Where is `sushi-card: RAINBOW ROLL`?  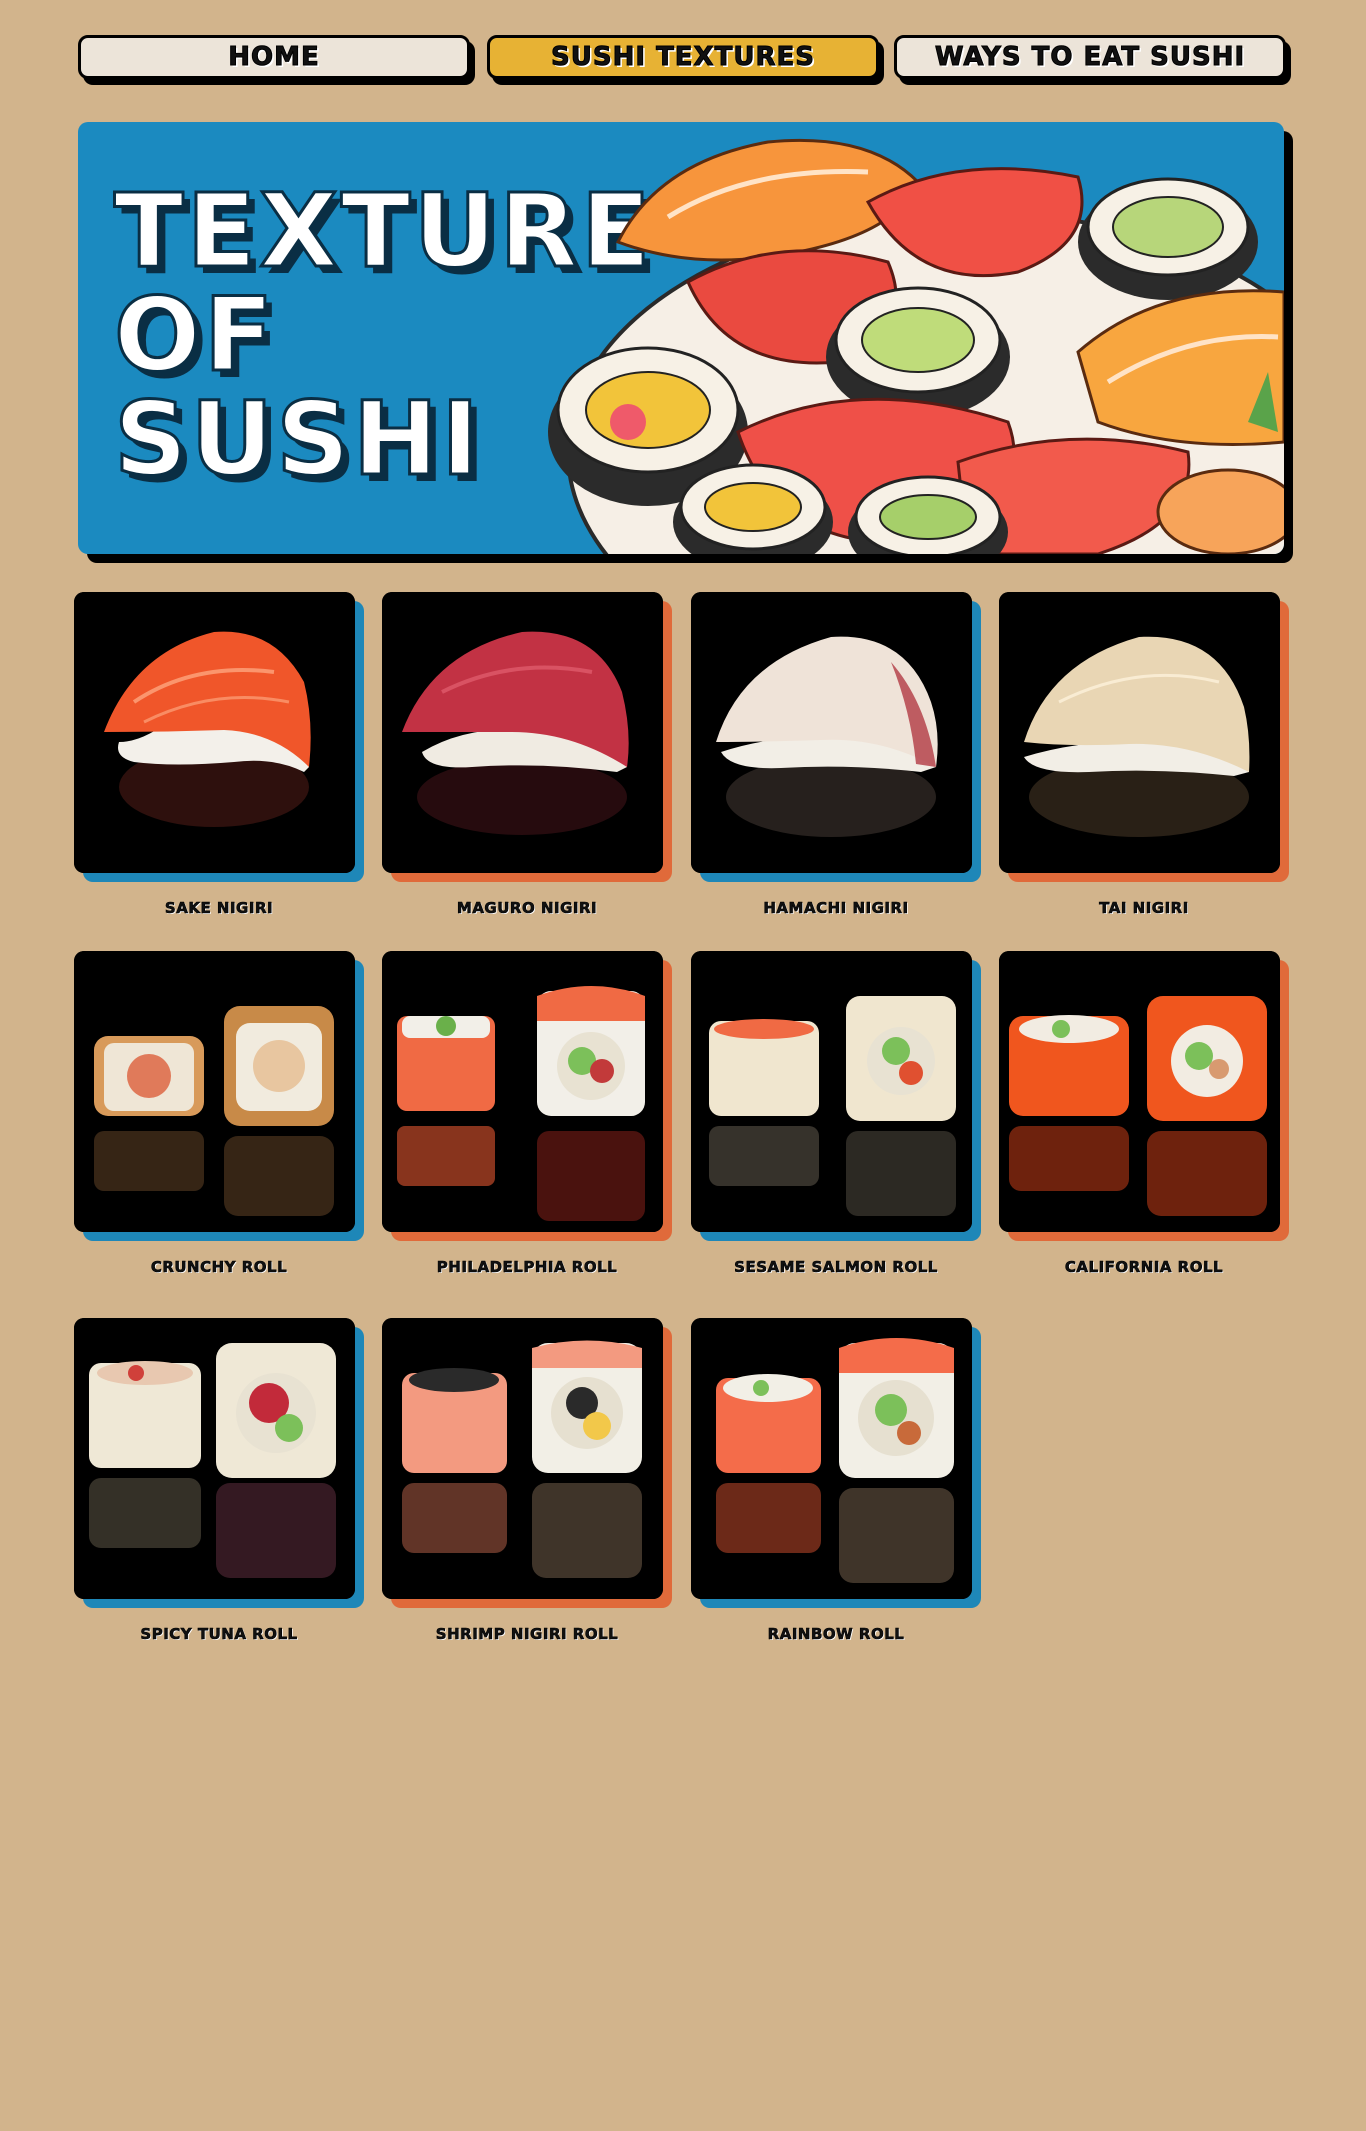 sushi-card: RAINBOW ROLL is located at coordinates (832, 1480).